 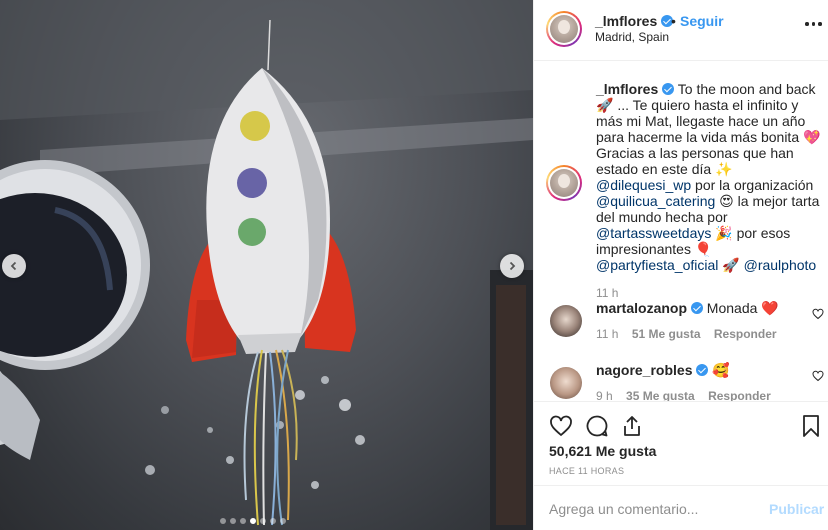 What do you see at coordinates (742, 308) in the screenshot?
I see `comment-text: Monada ❤️` at bounding box center [742, 308].